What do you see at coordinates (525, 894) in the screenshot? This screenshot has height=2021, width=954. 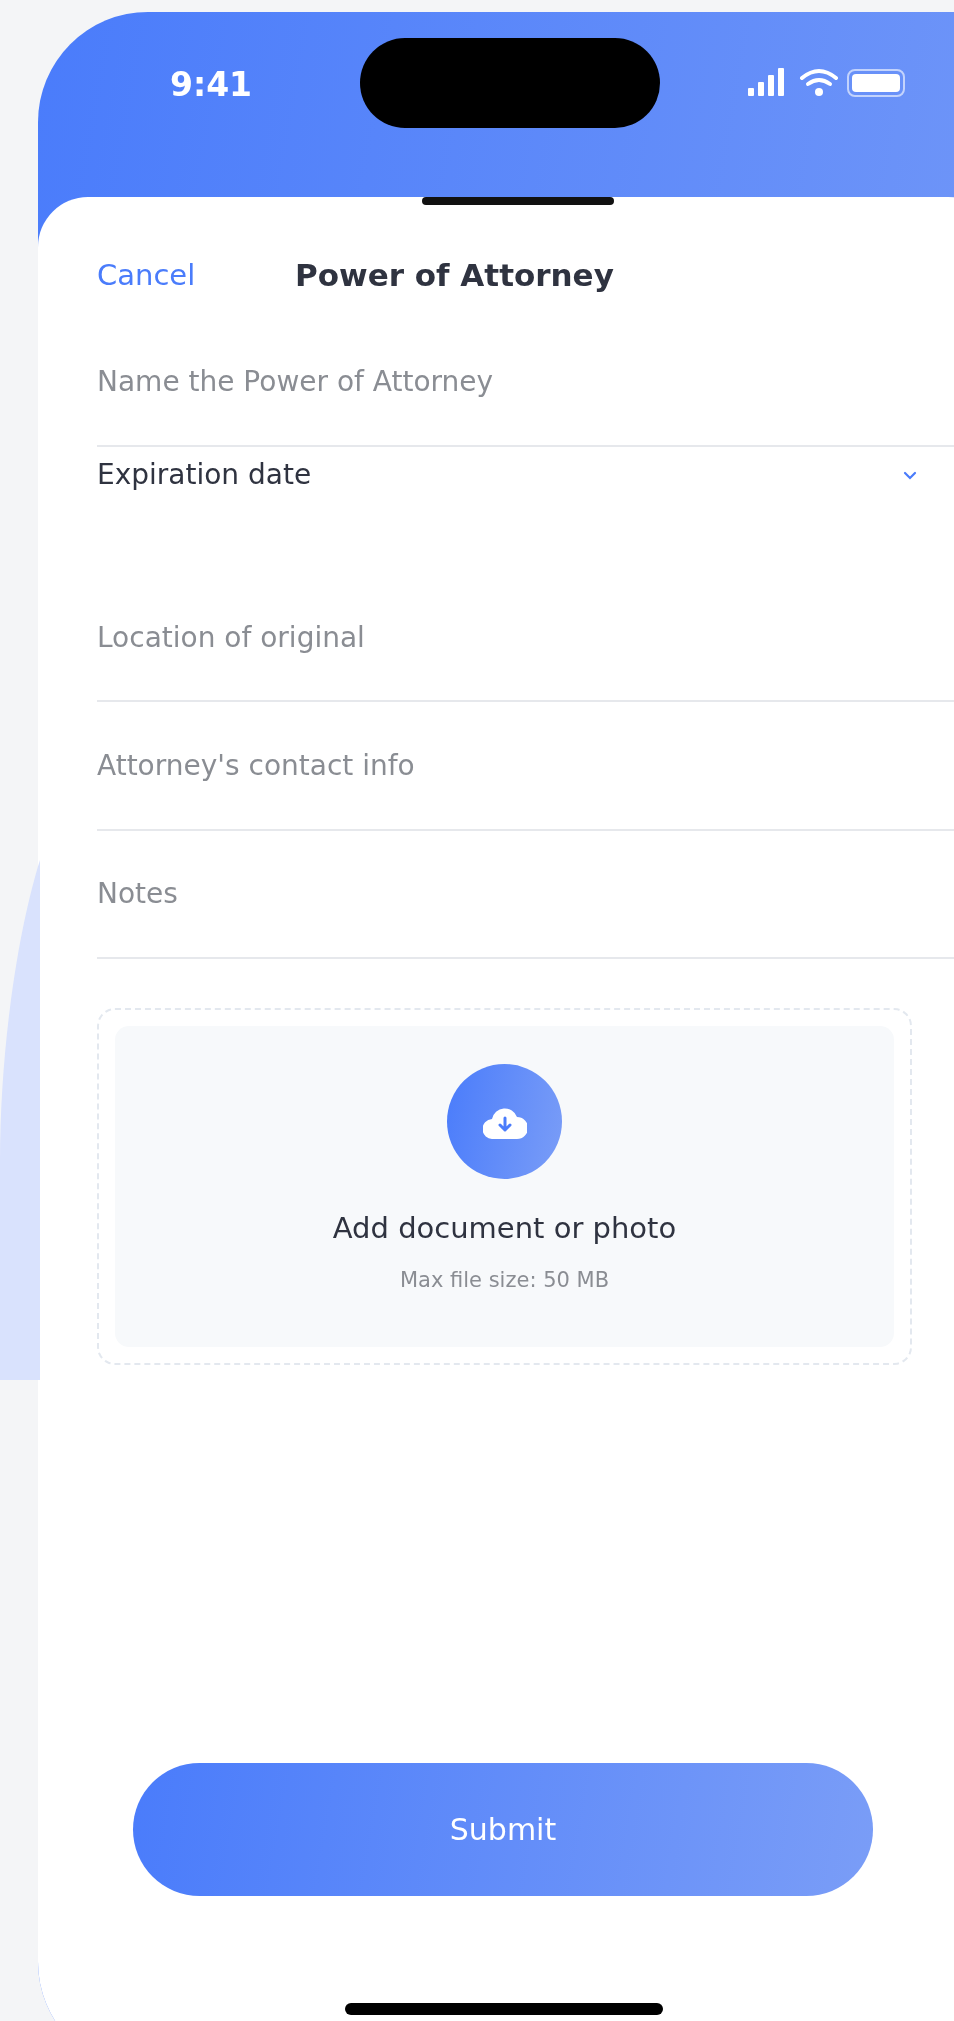 I see `text-field: Notes` at bounding box center [525, 894].